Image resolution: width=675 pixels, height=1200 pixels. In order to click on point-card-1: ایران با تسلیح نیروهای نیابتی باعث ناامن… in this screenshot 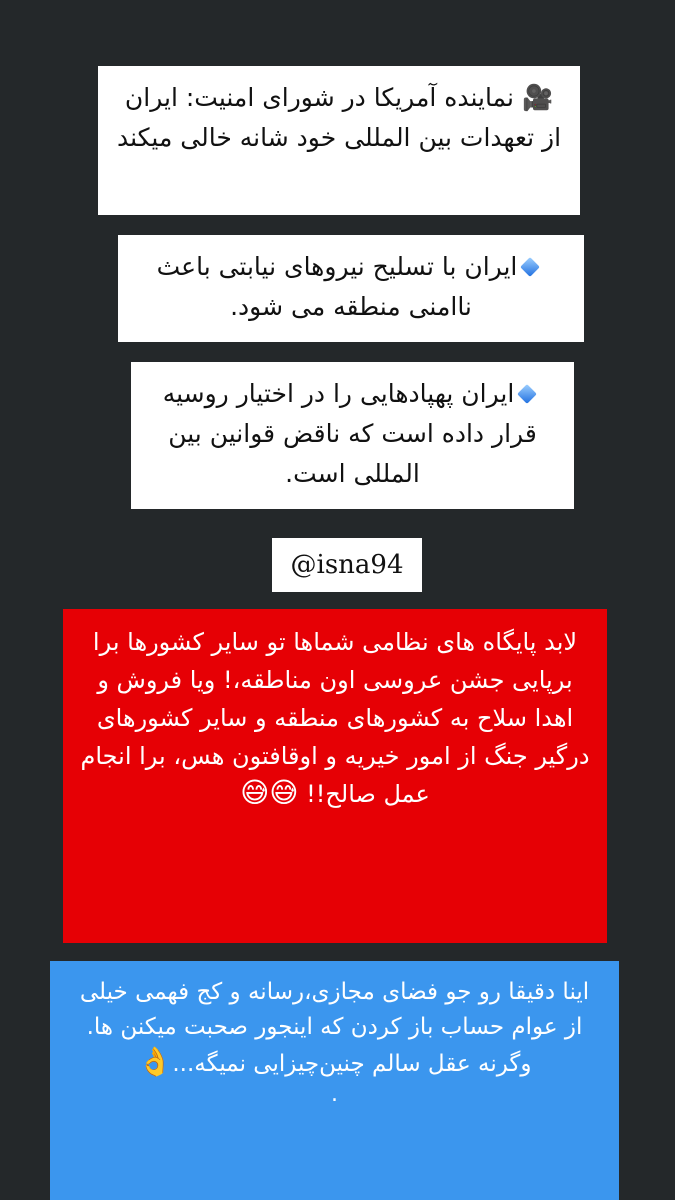, I will do `click(351, 288)`.